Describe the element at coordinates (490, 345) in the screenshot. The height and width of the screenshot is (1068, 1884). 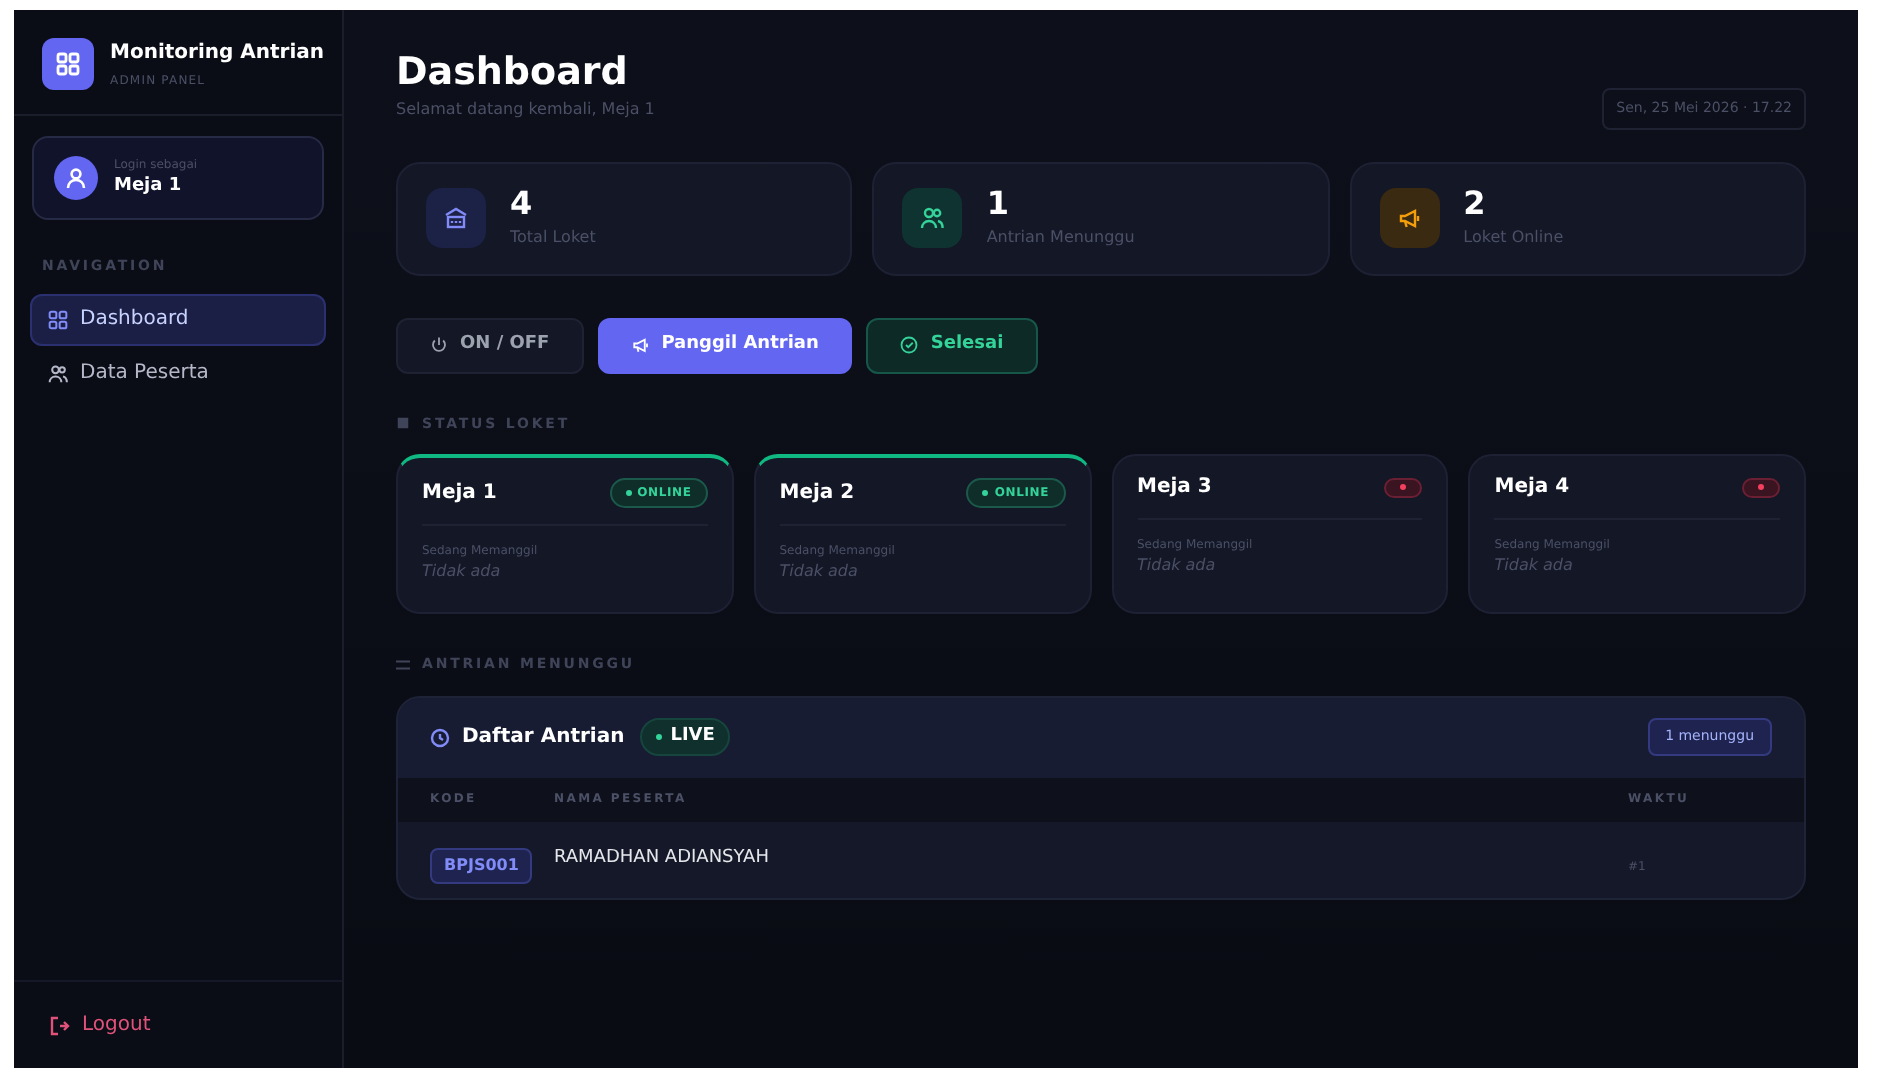
I see `power-button: ON / OFF` at that location.